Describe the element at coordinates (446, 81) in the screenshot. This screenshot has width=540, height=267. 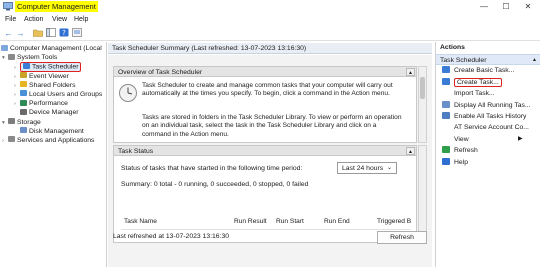
I see `create-task-icon` at that location.